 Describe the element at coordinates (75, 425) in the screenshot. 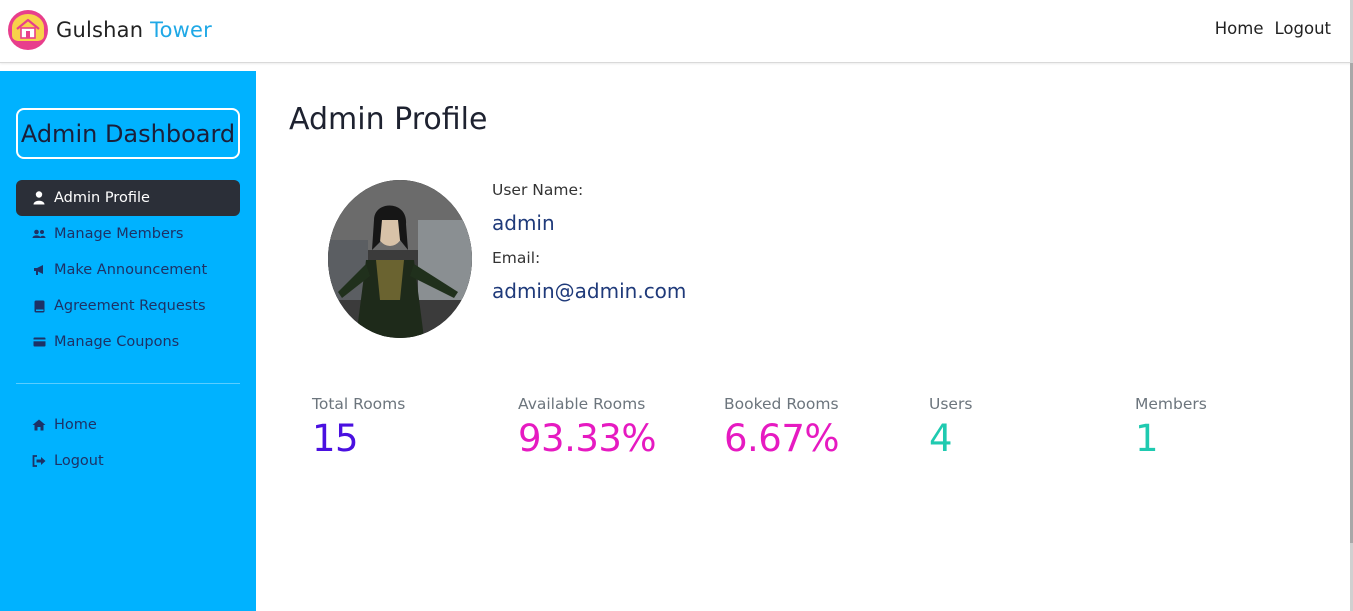

I see `sidebar-item-label: Home` at that location.